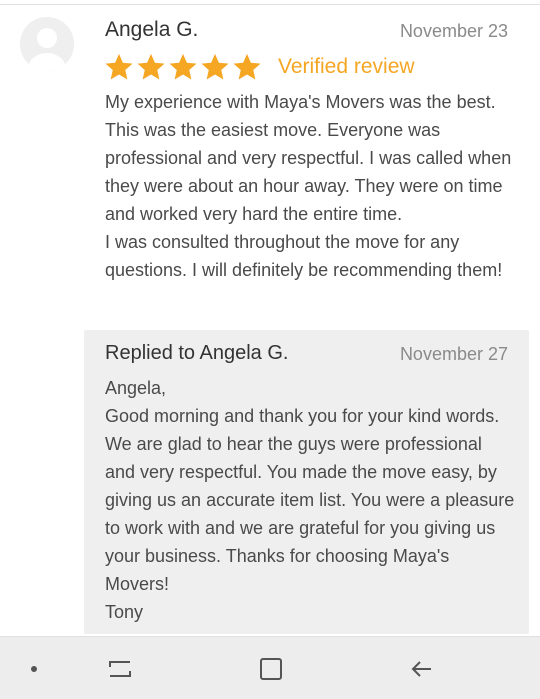 The image size is (540, 699). I want to click on review-date: November 23, so click(453, 31).